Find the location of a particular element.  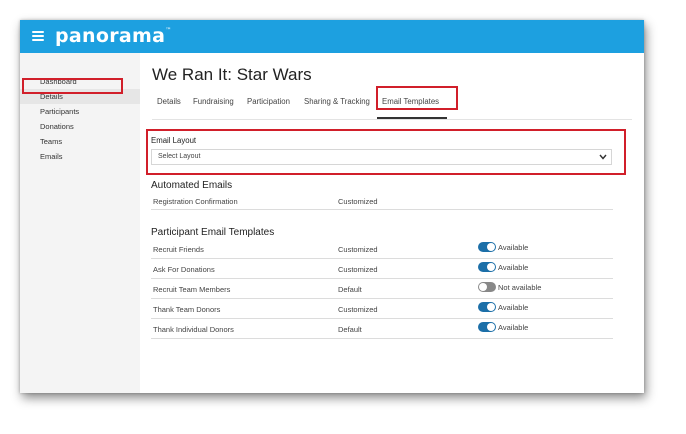

panorama-logo: panorama™ is located at coordinates (113, 36).